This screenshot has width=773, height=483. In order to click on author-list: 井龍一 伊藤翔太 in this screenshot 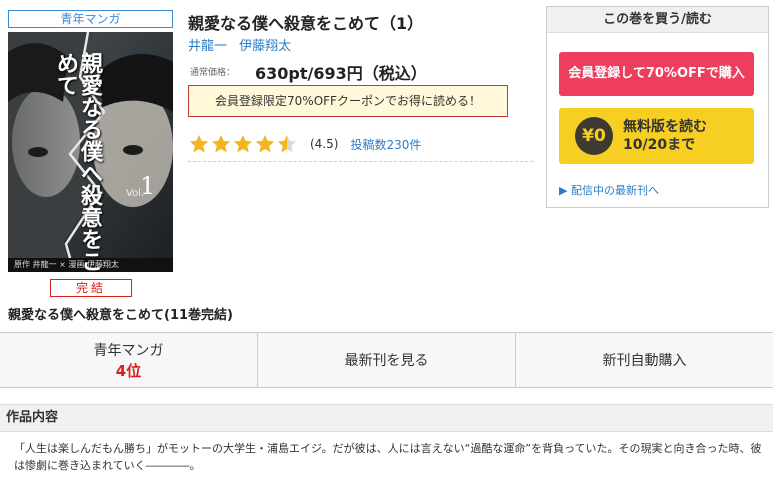, I will do `click(243, 44)`.